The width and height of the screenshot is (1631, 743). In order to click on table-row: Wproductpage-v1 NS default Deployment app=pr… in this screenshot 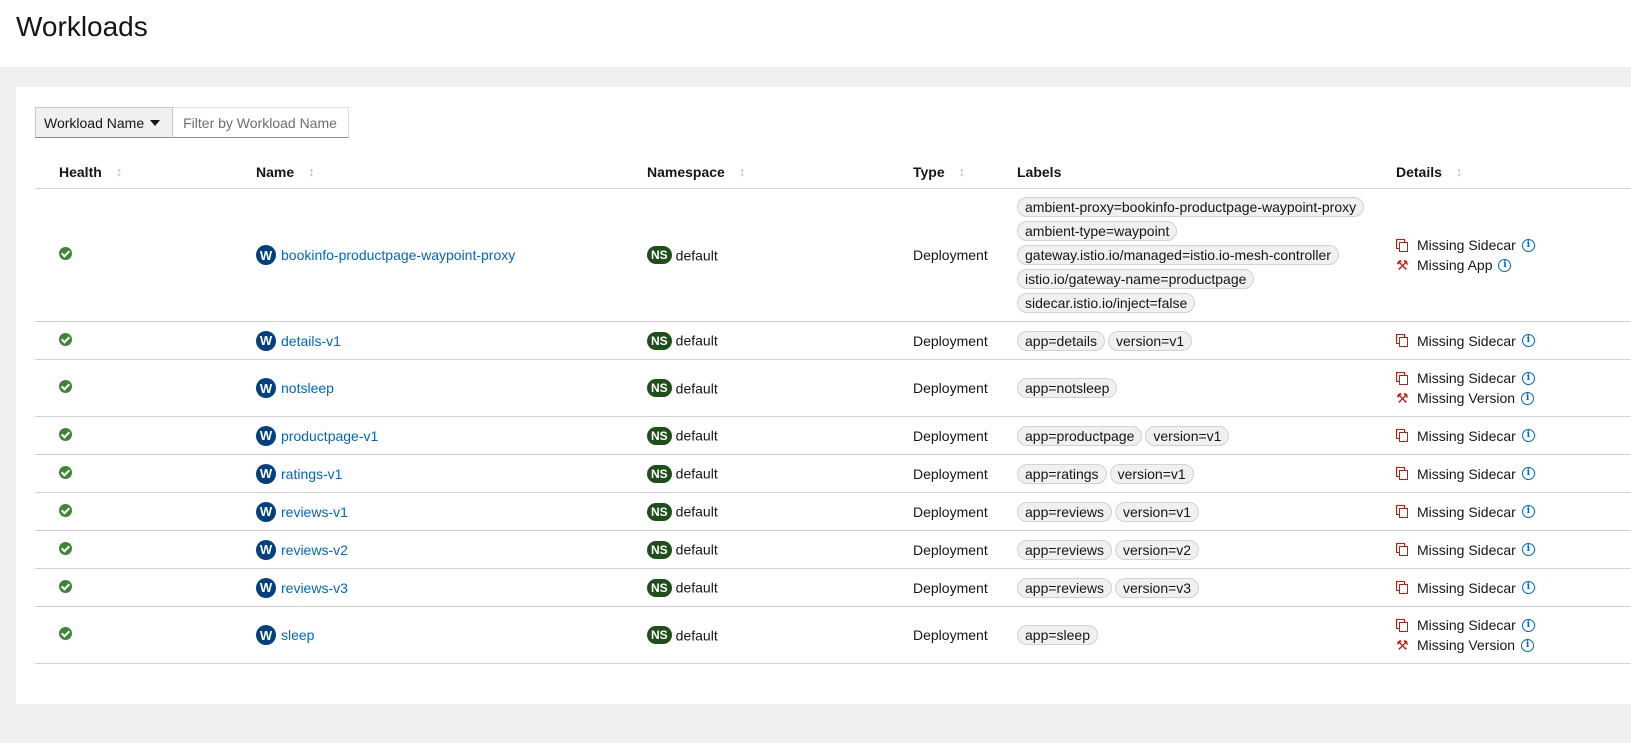, I will do `click(833, 435)`.